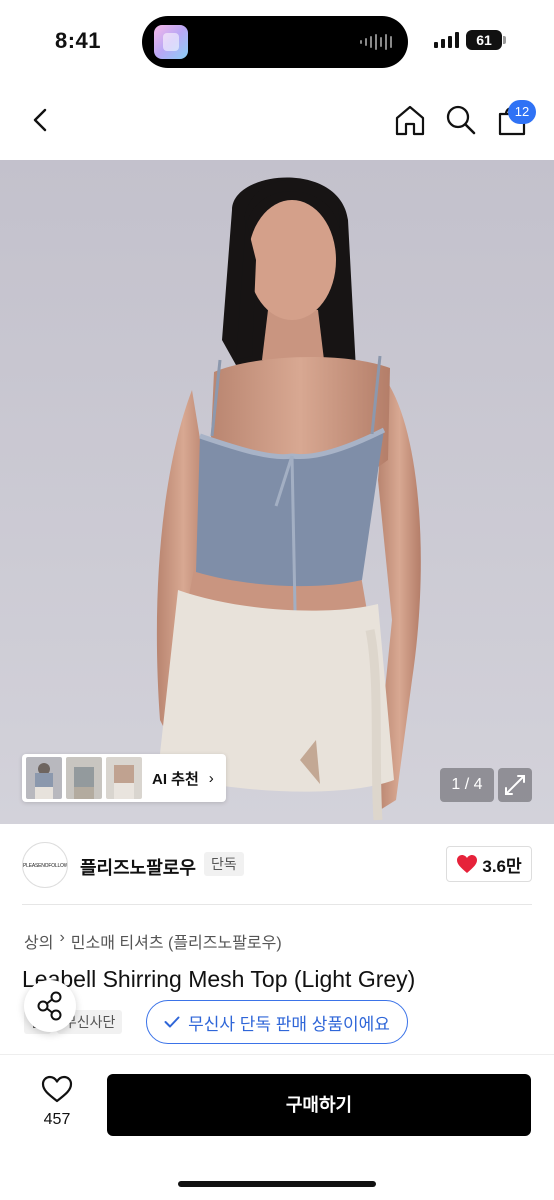 The width and height of the screenshot is (554, 1200). What do you see at coordinates (376, 42) in the screenshot?
I see `audio-wave-icon` at bounding box center [376, 42].